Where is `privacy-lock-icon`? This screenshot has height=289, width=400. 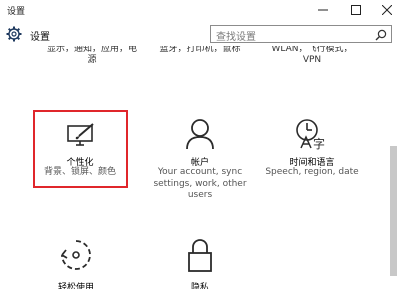
privacy-lock-icon is located at coordinates (200, 255).